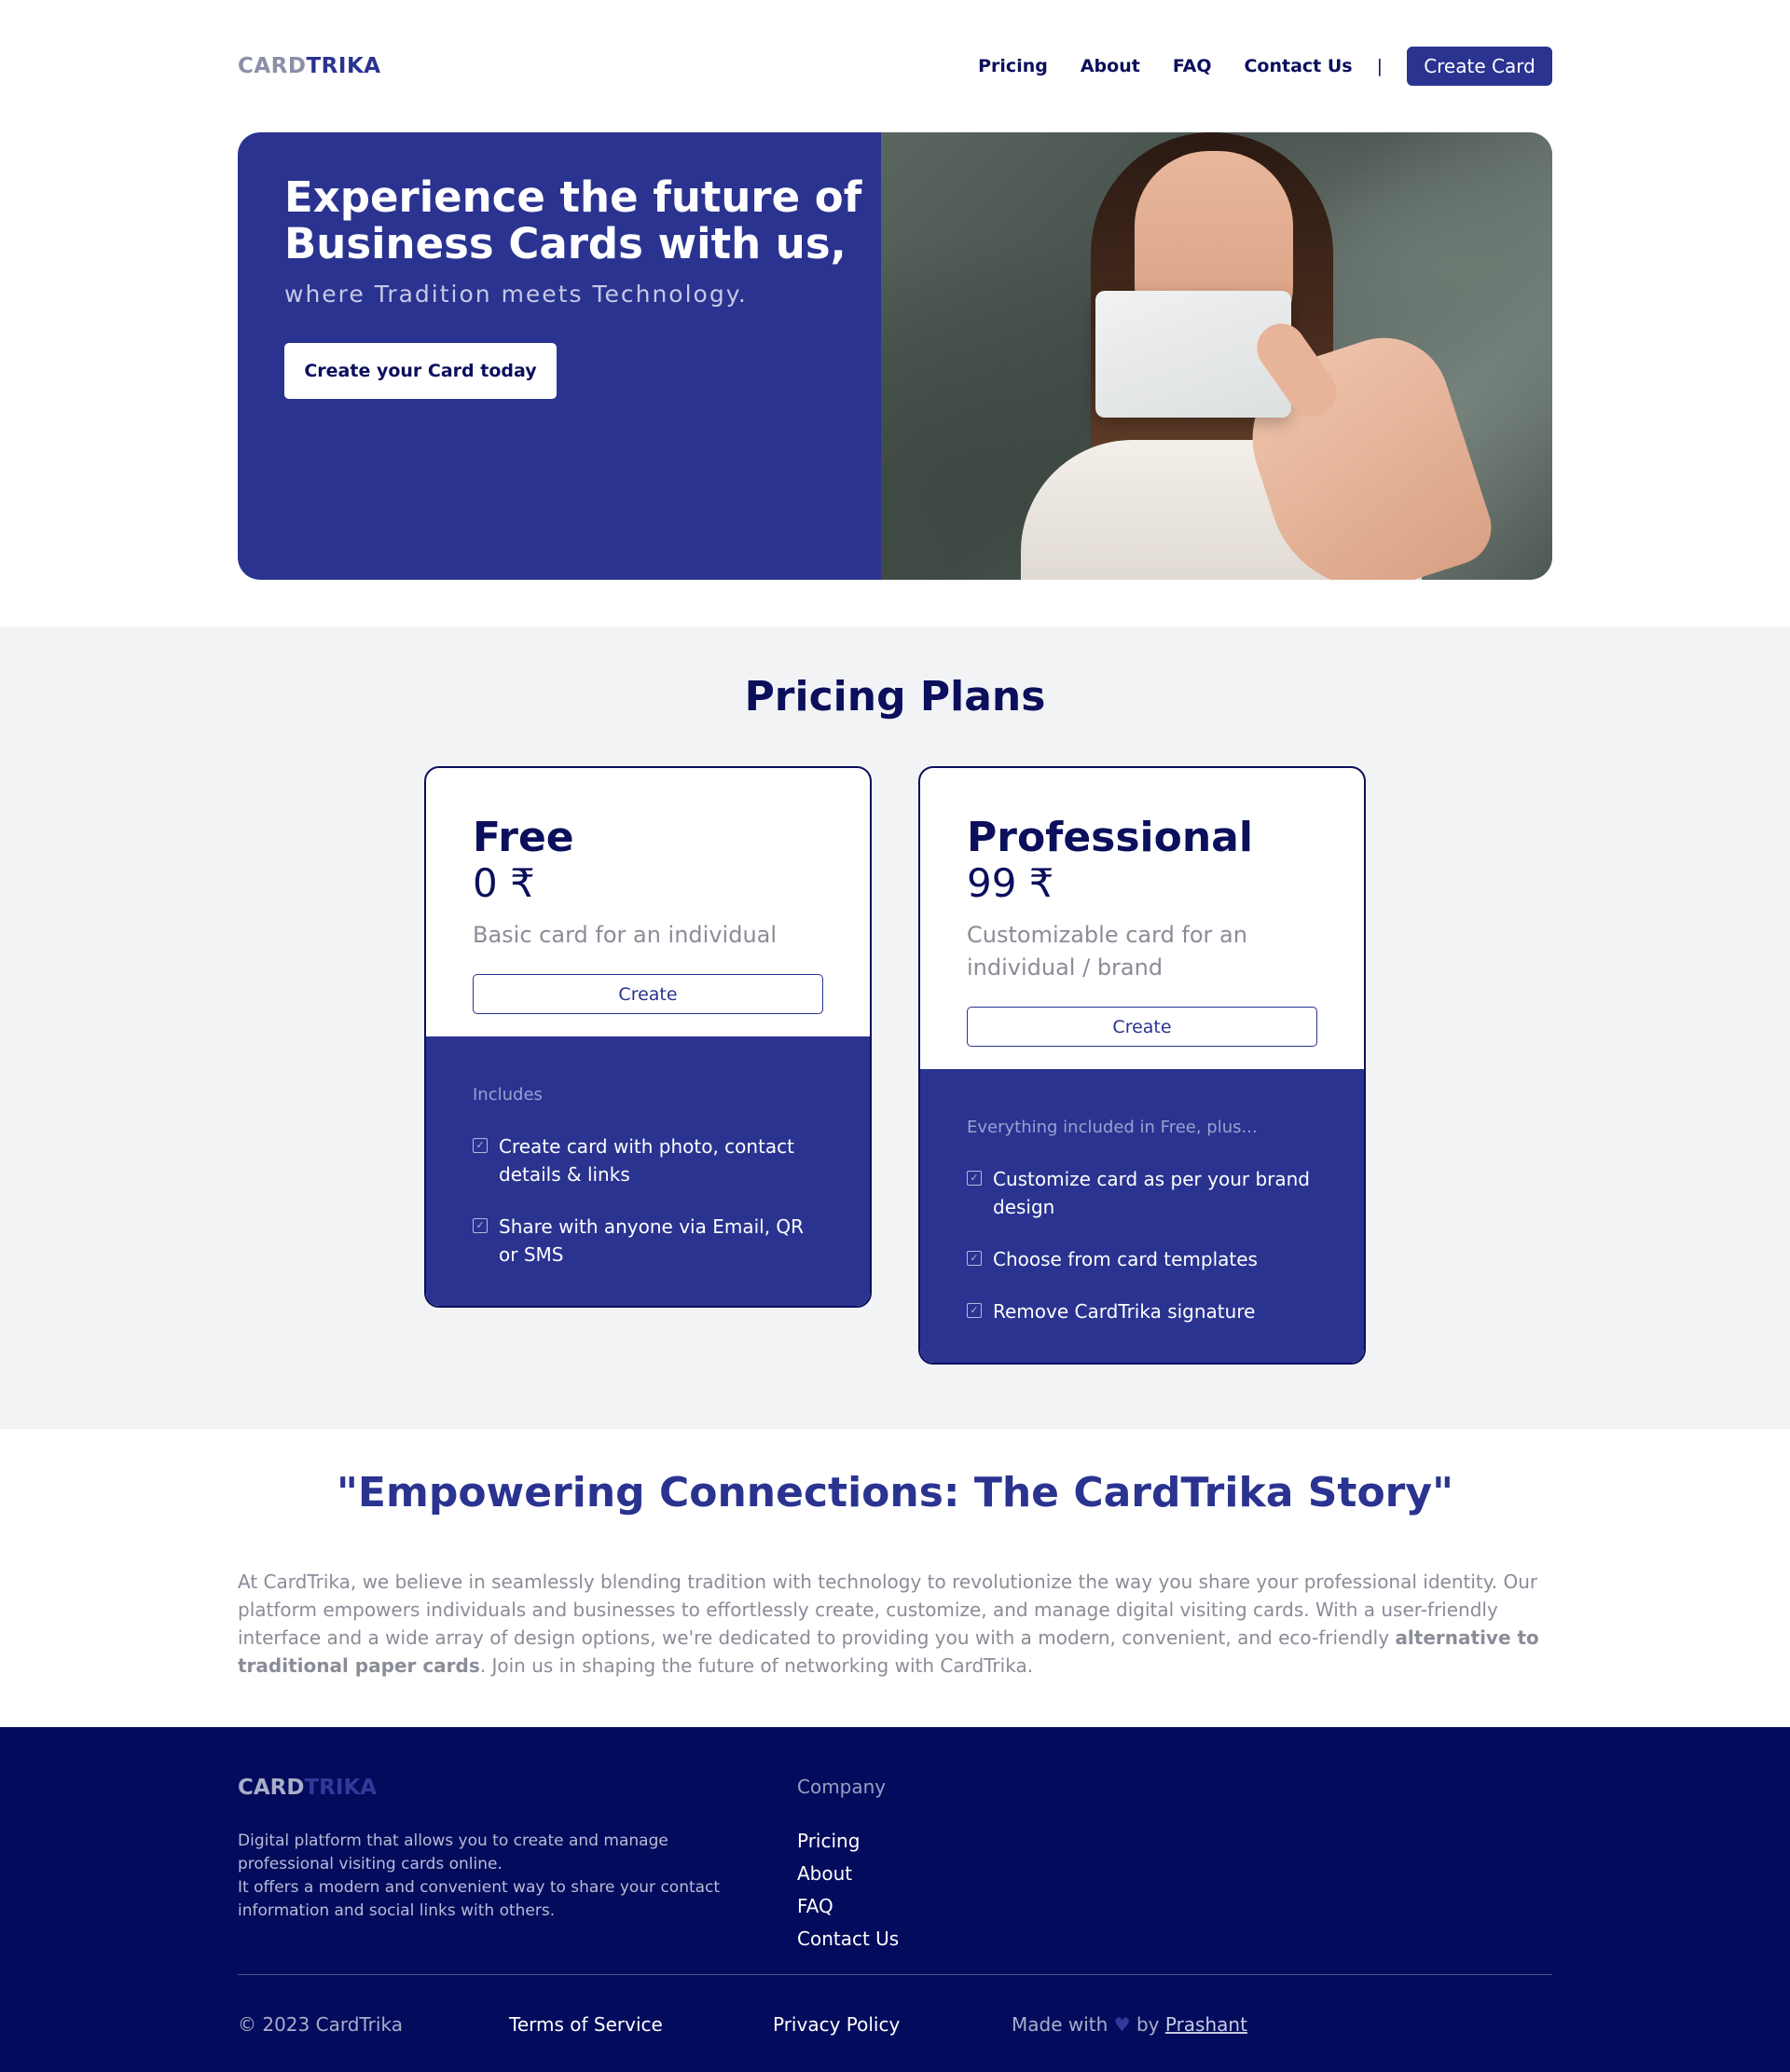  Describe the element at coordinates (508, 1095) in the screenshot. I see `plan-features-label: Includes` at that location.